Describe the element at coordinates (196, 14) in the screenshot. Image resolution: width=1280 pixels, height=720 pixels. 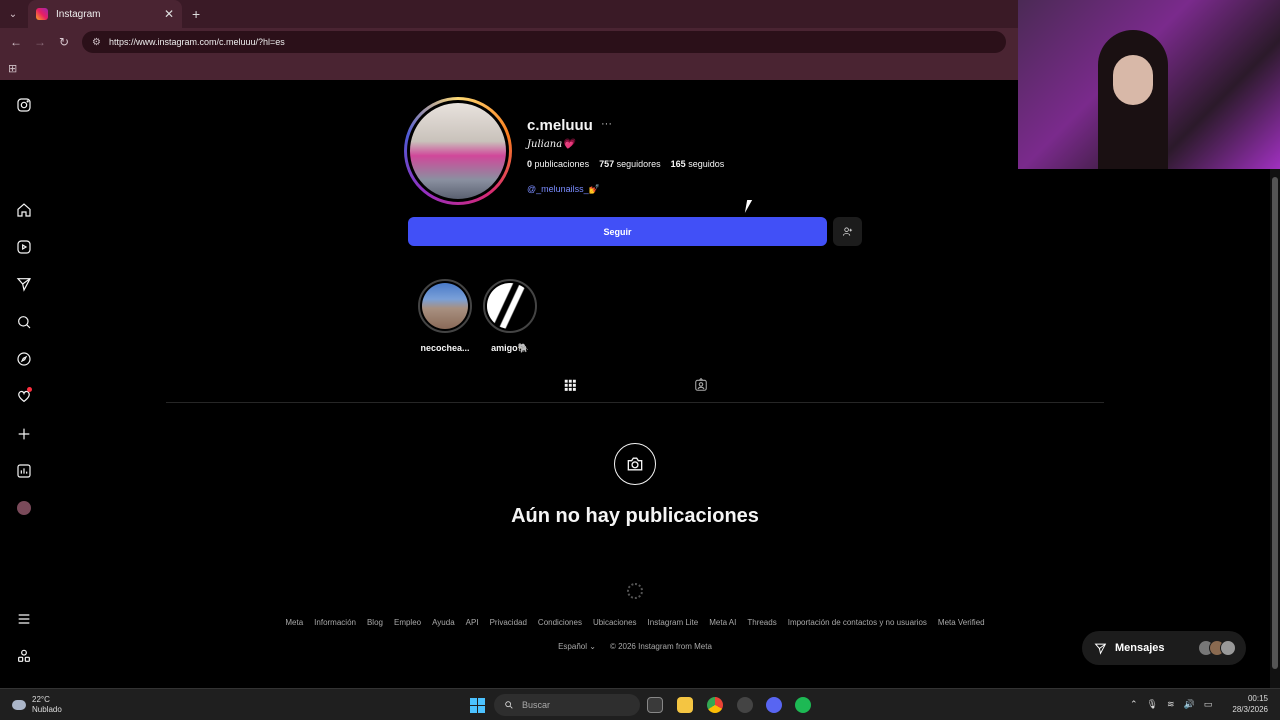
I see `new-tab-icon: +` at that location.